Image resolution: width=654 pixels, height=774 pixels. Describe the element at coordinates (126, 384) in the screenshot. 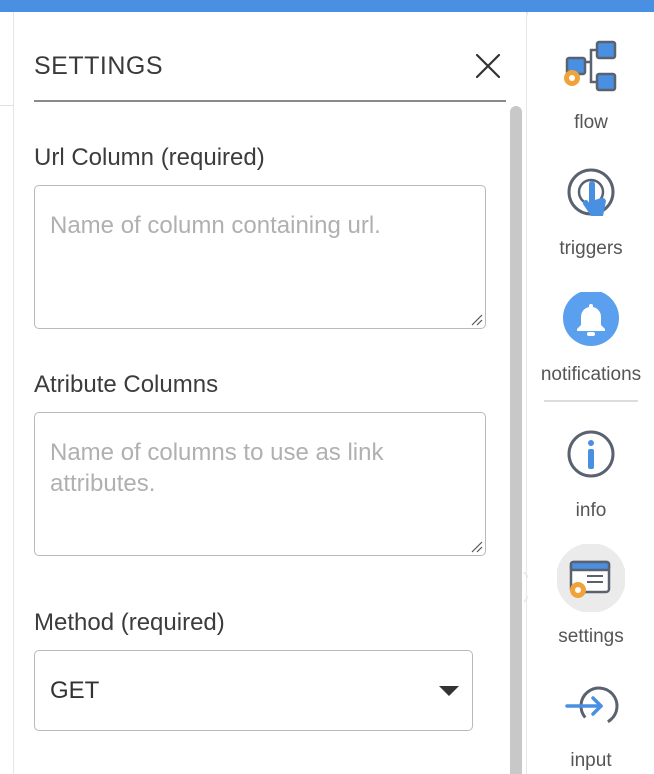

I see `attribute-columns-label: Atribute Columns` at that location.